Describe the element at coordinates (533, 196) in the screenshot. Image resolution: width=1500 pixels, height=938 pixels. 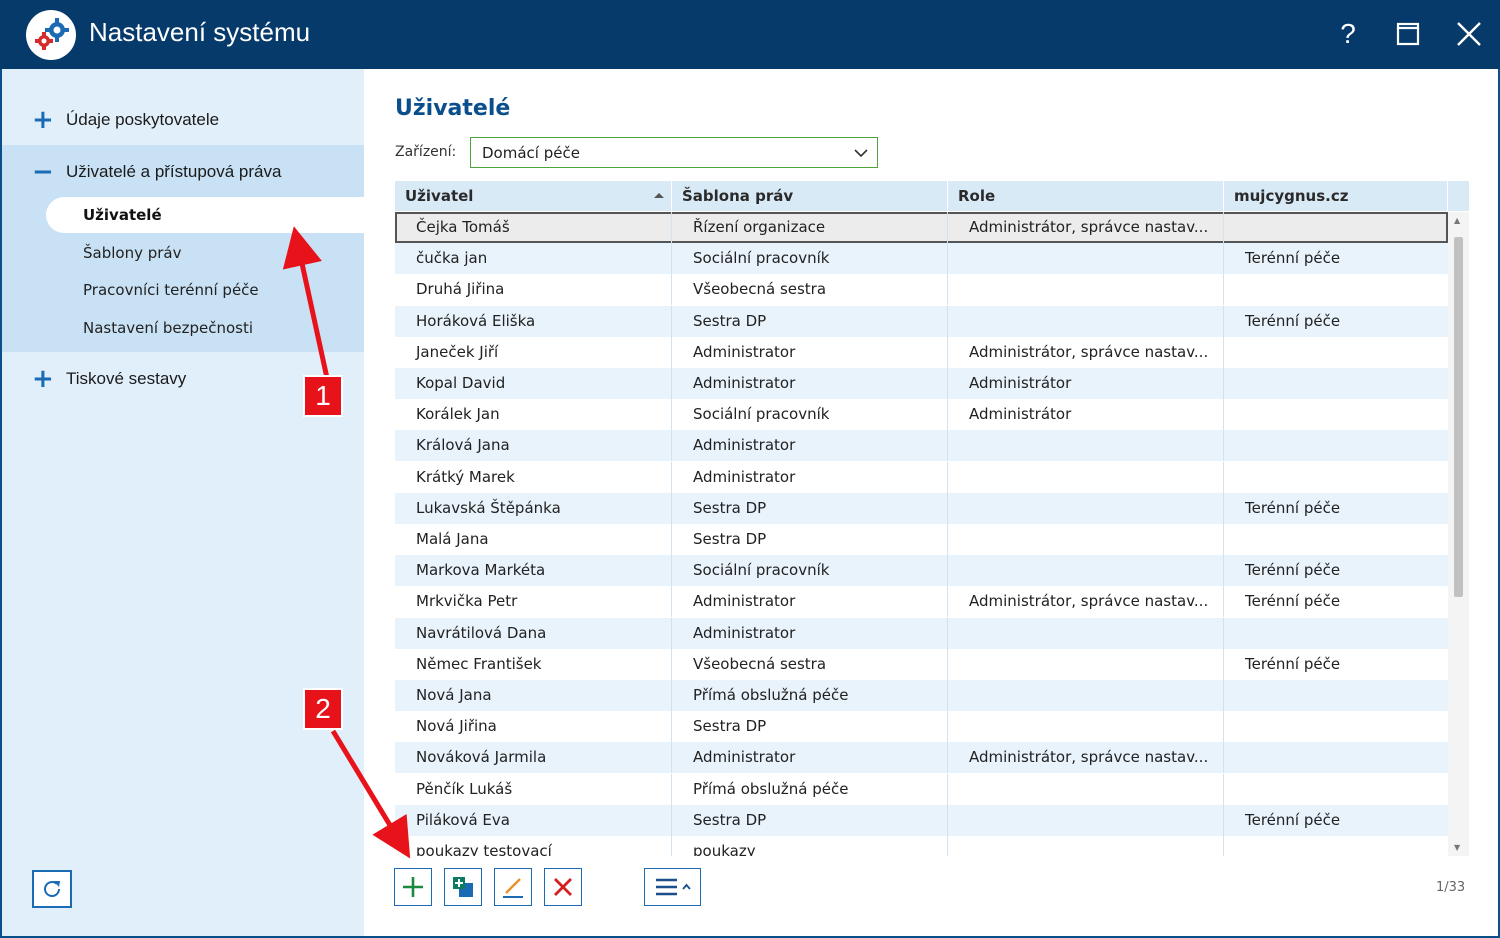
I see `column-header-user: Uživatel` at that location.